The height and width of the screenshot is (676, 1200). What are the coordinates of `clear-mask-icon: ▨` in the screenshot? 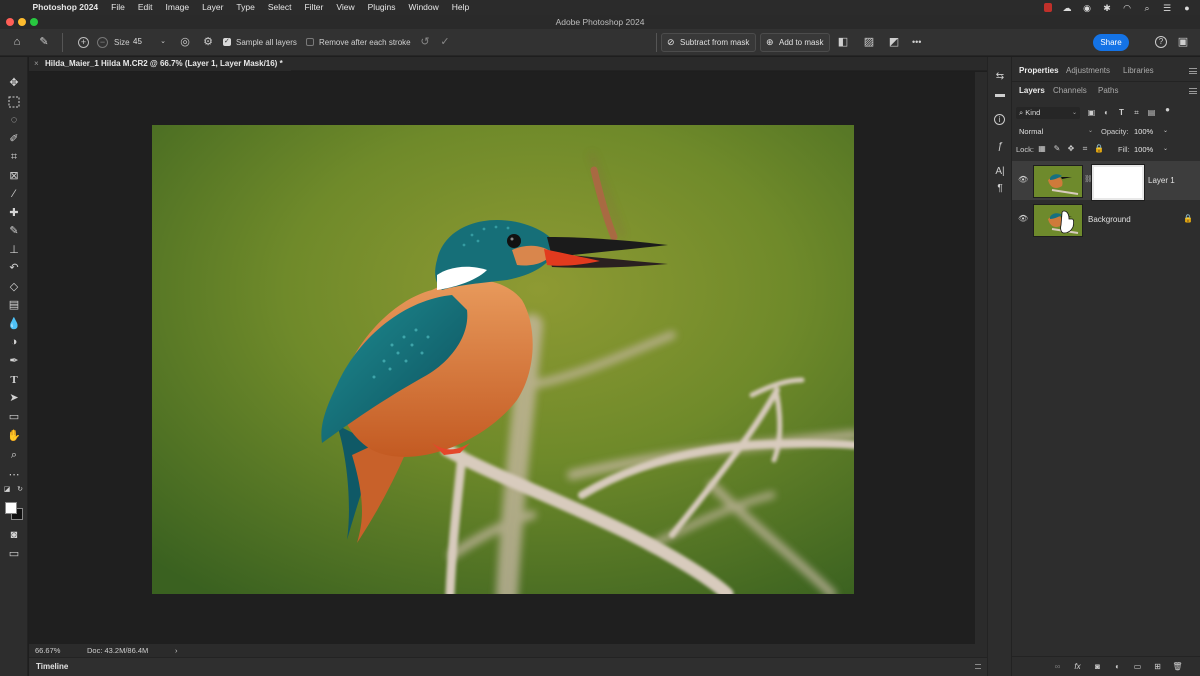 It's located at (869, 42).